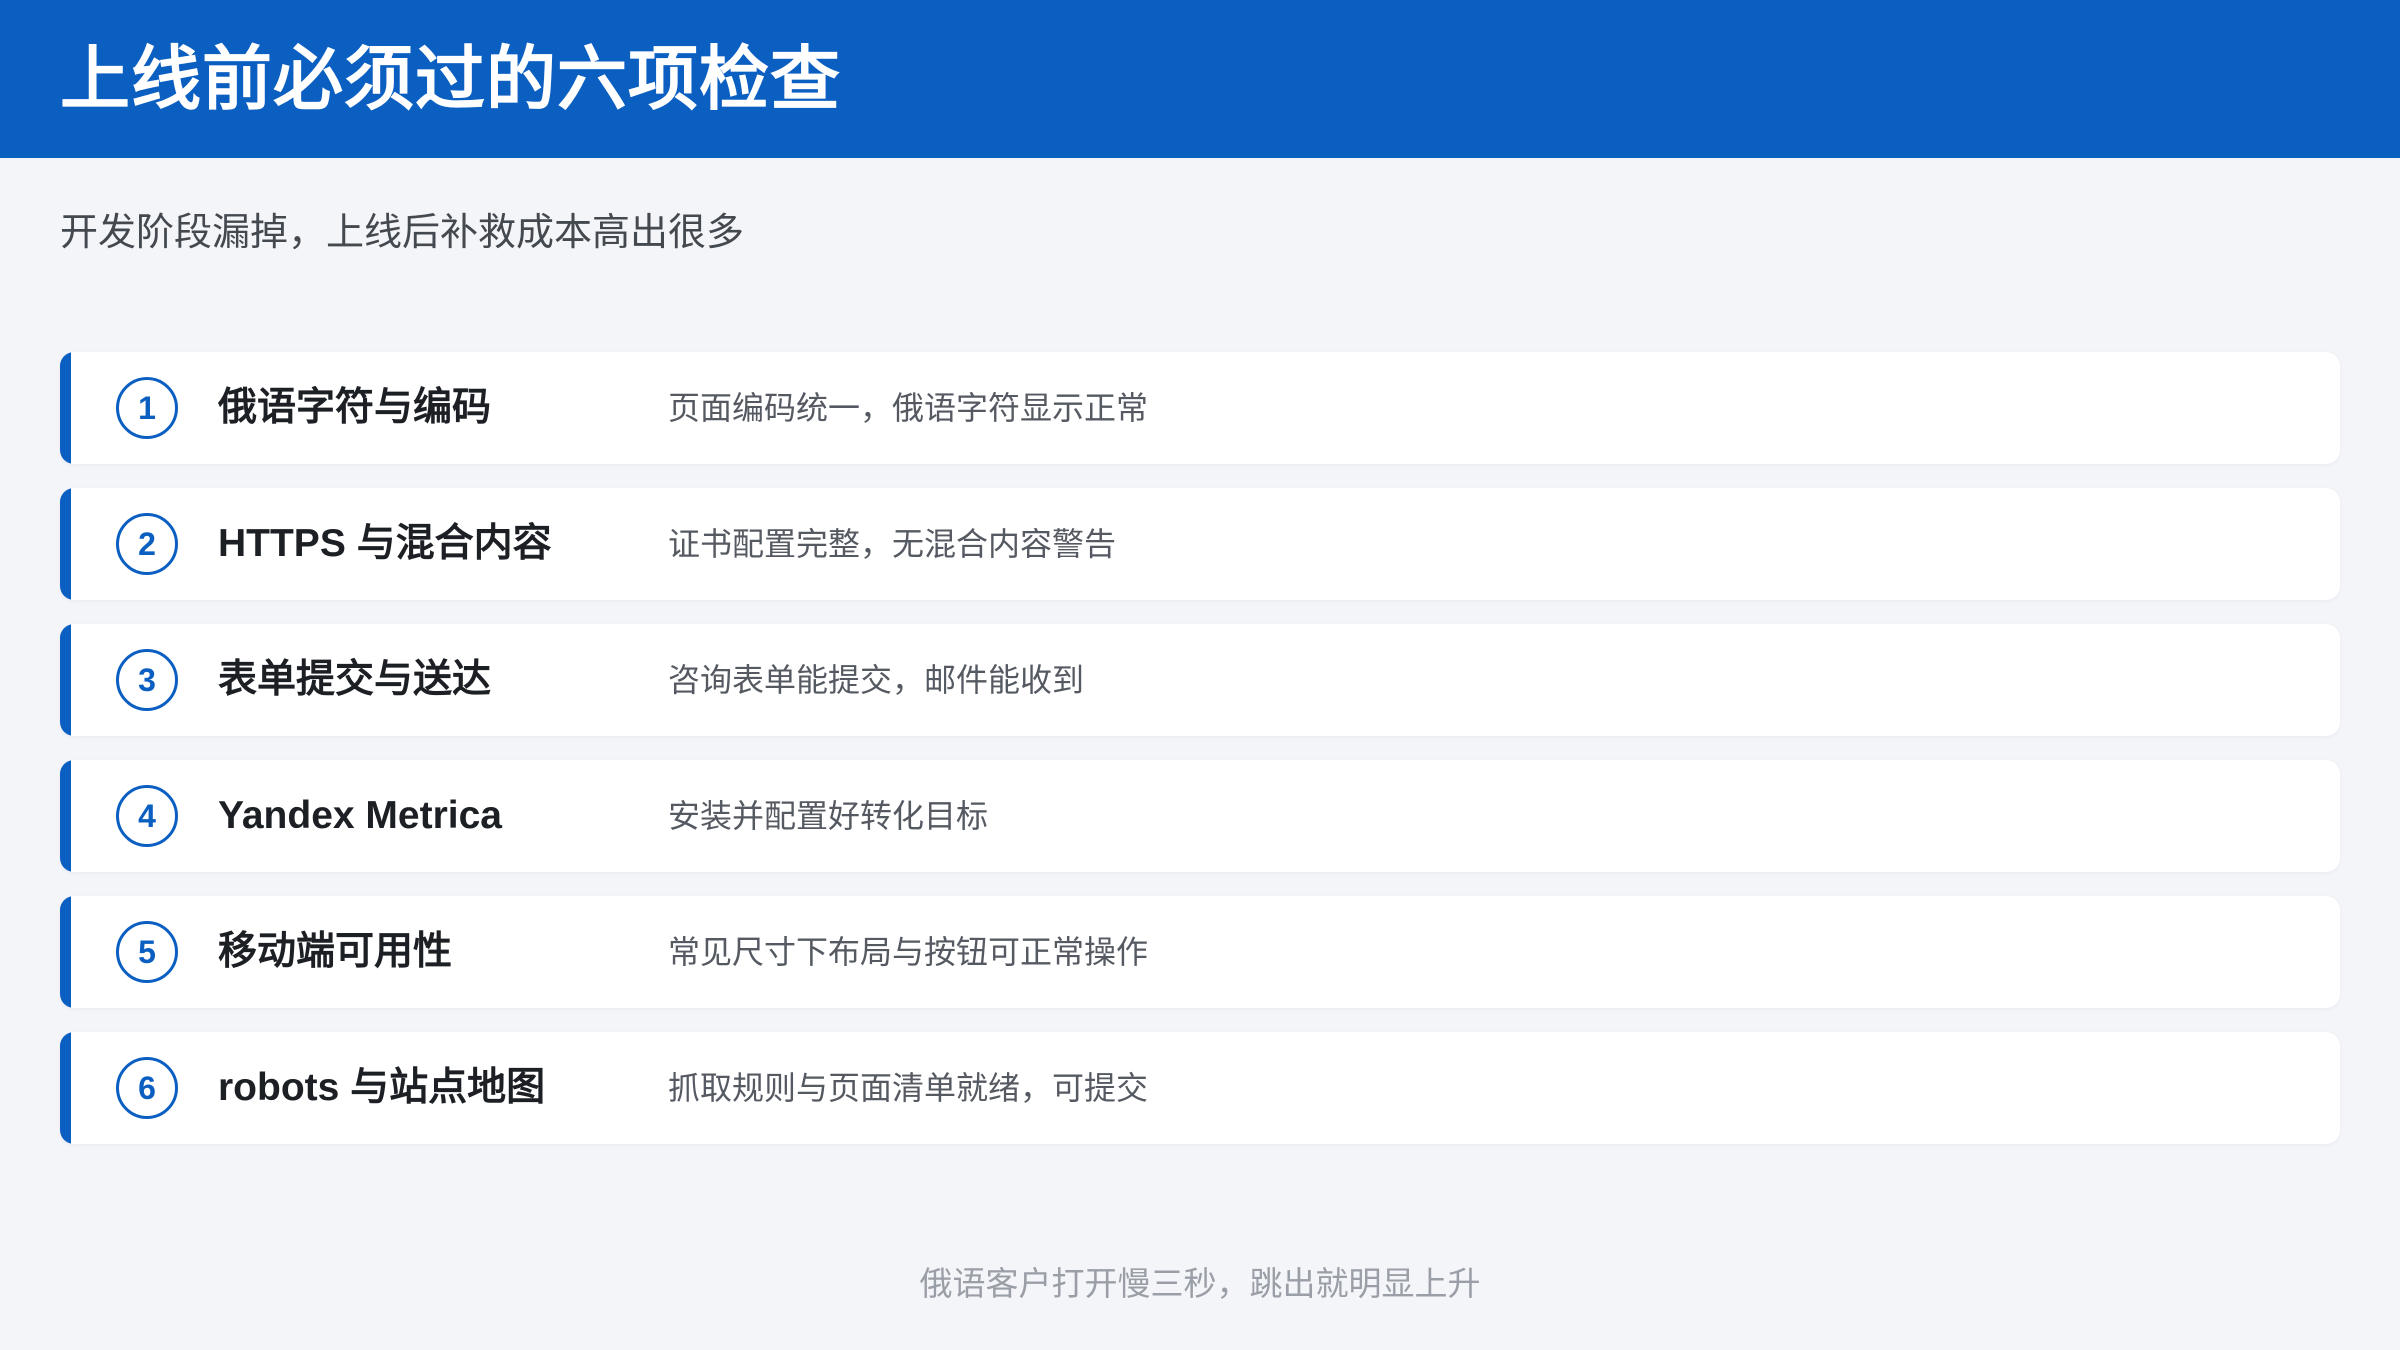  Describe the element at coordinates (1200, 544) in the screenshot. I see `checklist-item: 2 HTTPS 与混合内容 证书配置完整，无混合内容警告` at that location.